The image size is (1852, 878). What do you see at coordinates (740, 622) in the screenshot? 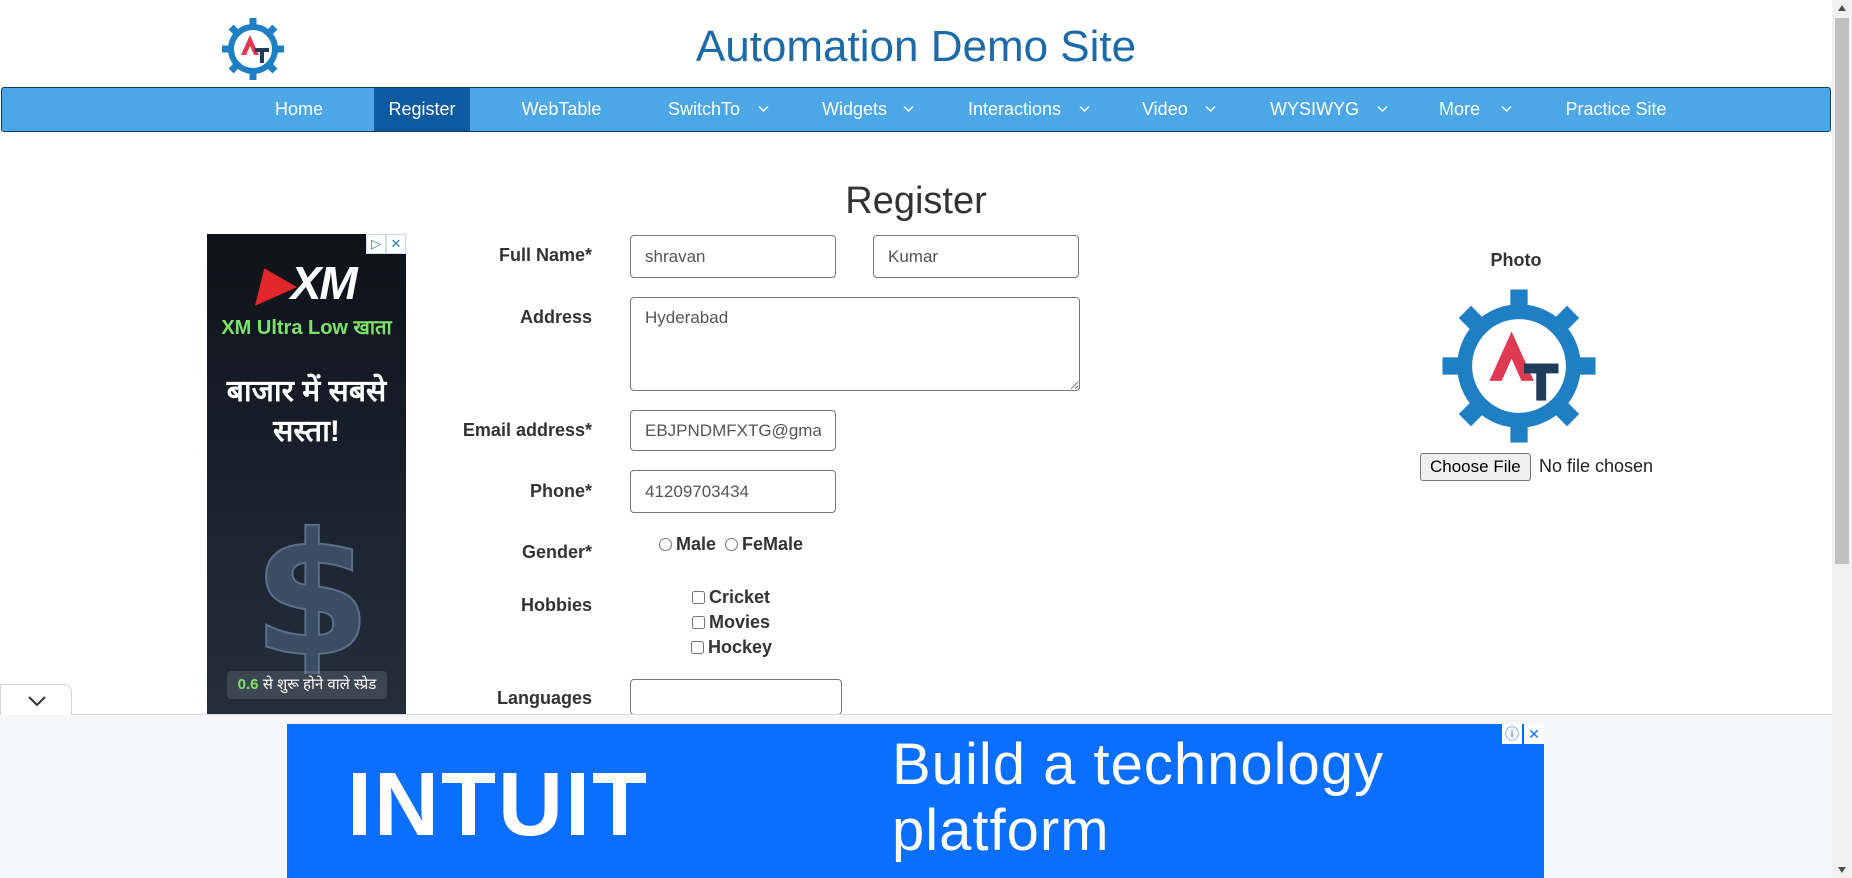
I see `hobby-movies-label: Movies` at bounding box center [740, 622].